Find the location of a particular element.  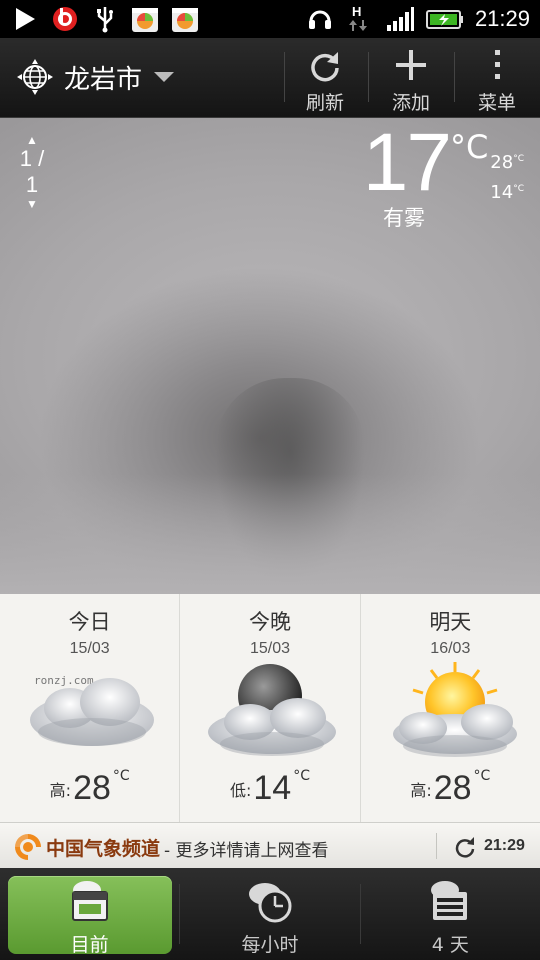

signal-icon is located at coordinates (400, 19).